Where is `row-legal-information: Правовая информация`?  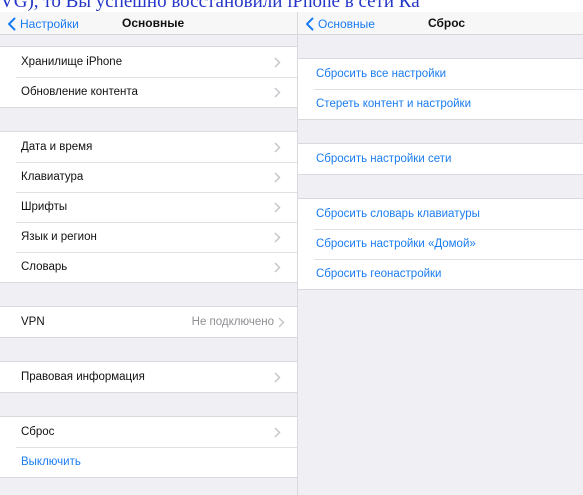 row-legal-information: Правовая информация is located at coordinates (148, 377).